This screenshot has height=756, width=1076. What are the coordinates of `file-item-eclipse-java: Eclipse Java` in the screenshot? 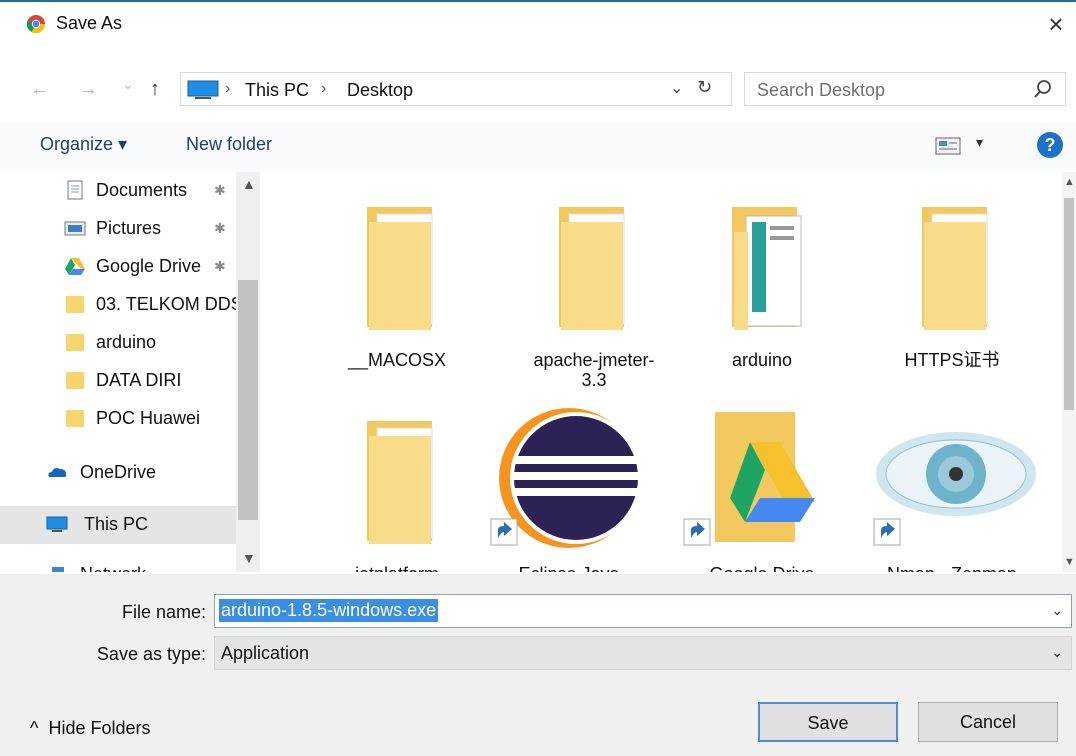 It's located at (569, 484).